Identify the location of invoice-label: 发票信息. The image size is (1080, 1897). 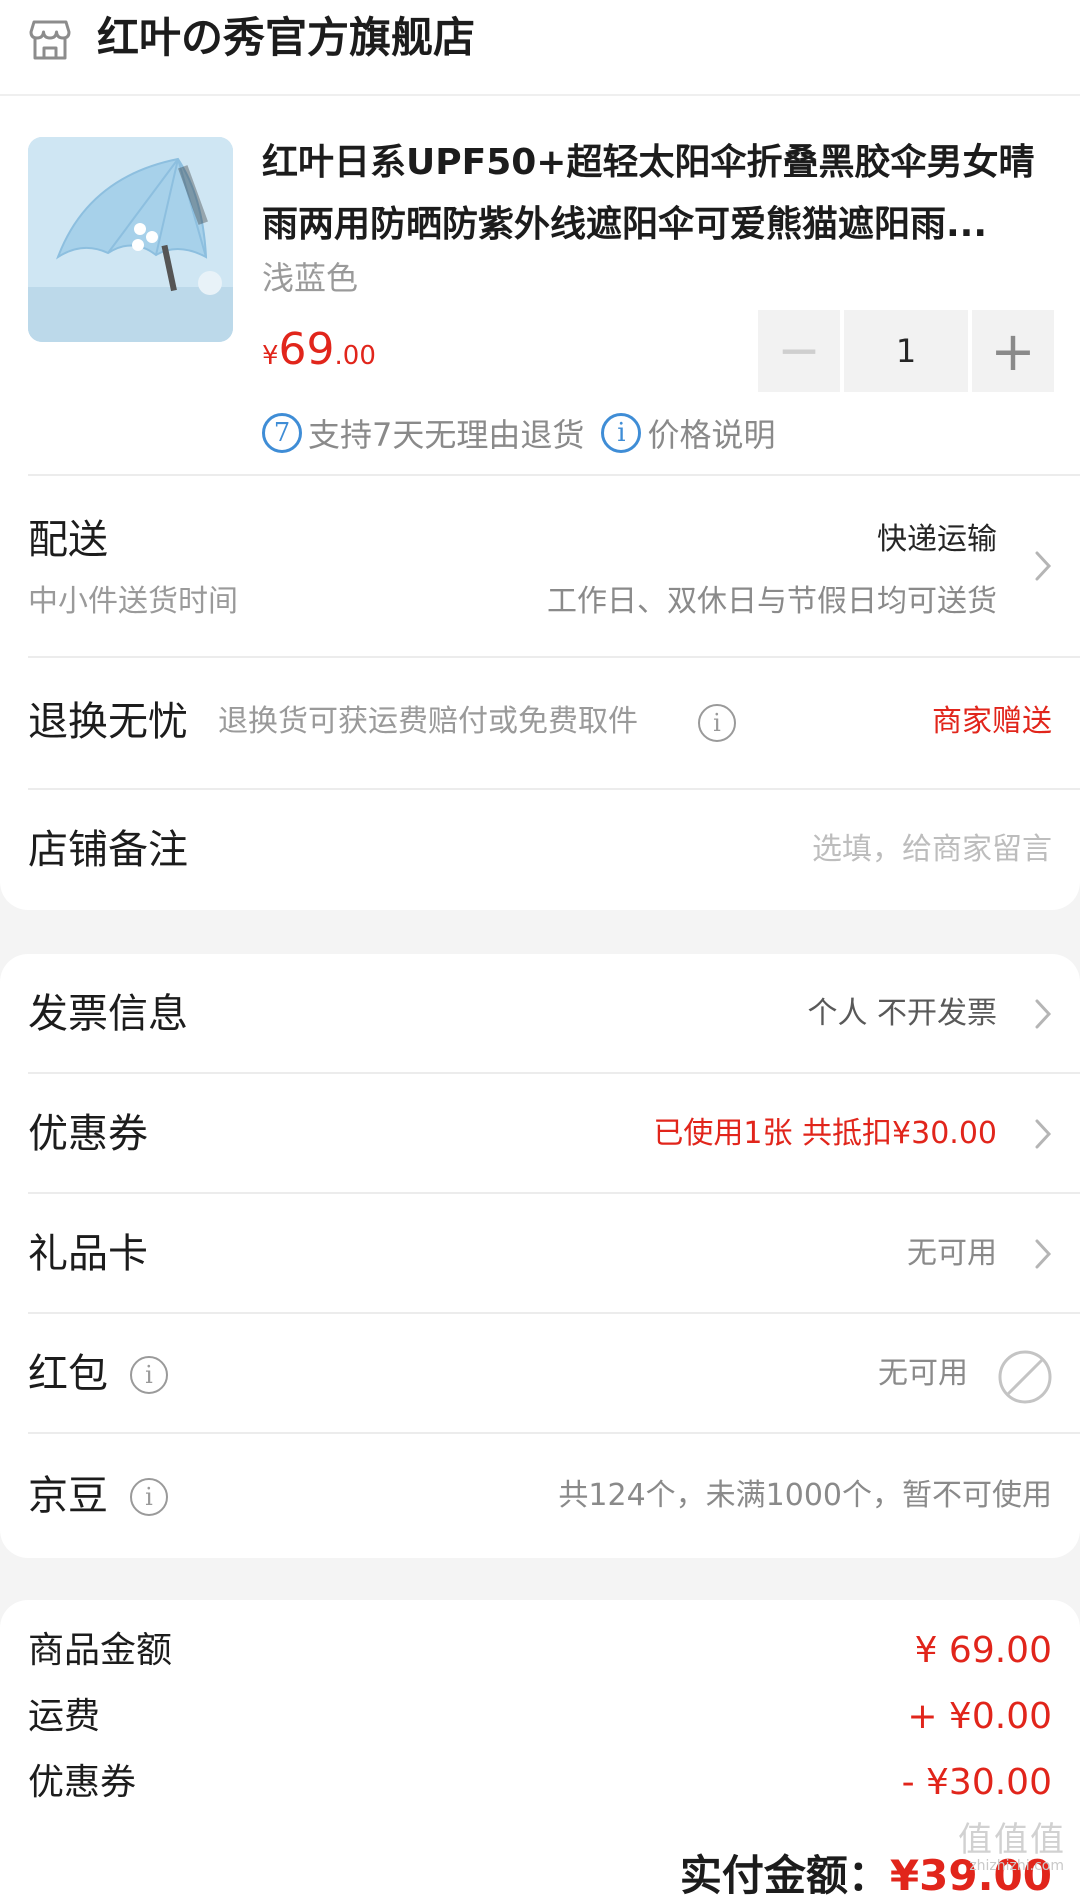
(108, 1014).